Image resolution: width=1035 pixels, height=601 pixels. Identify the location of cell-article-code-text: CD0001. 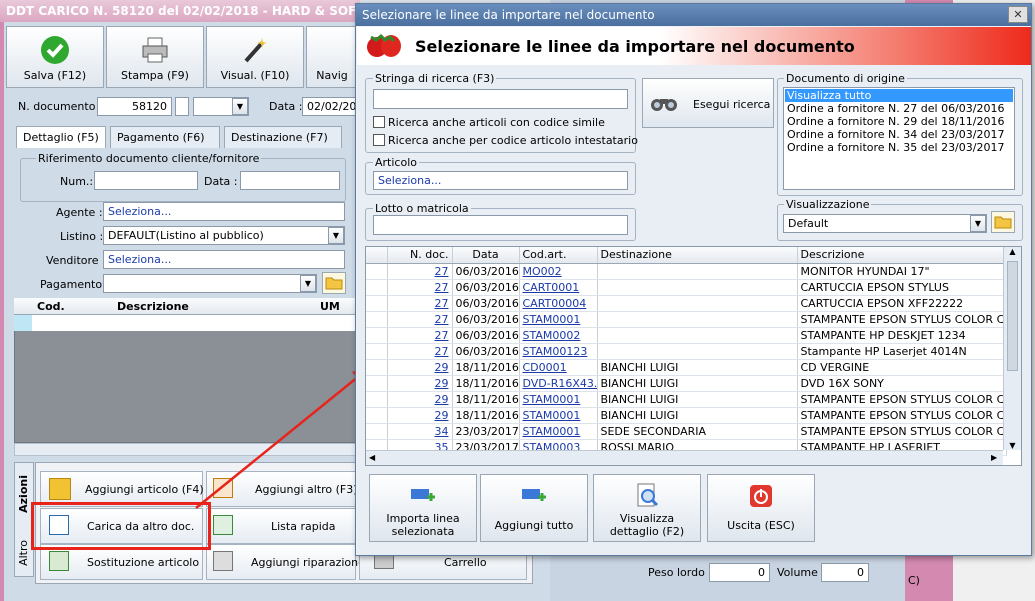
(545, 367).